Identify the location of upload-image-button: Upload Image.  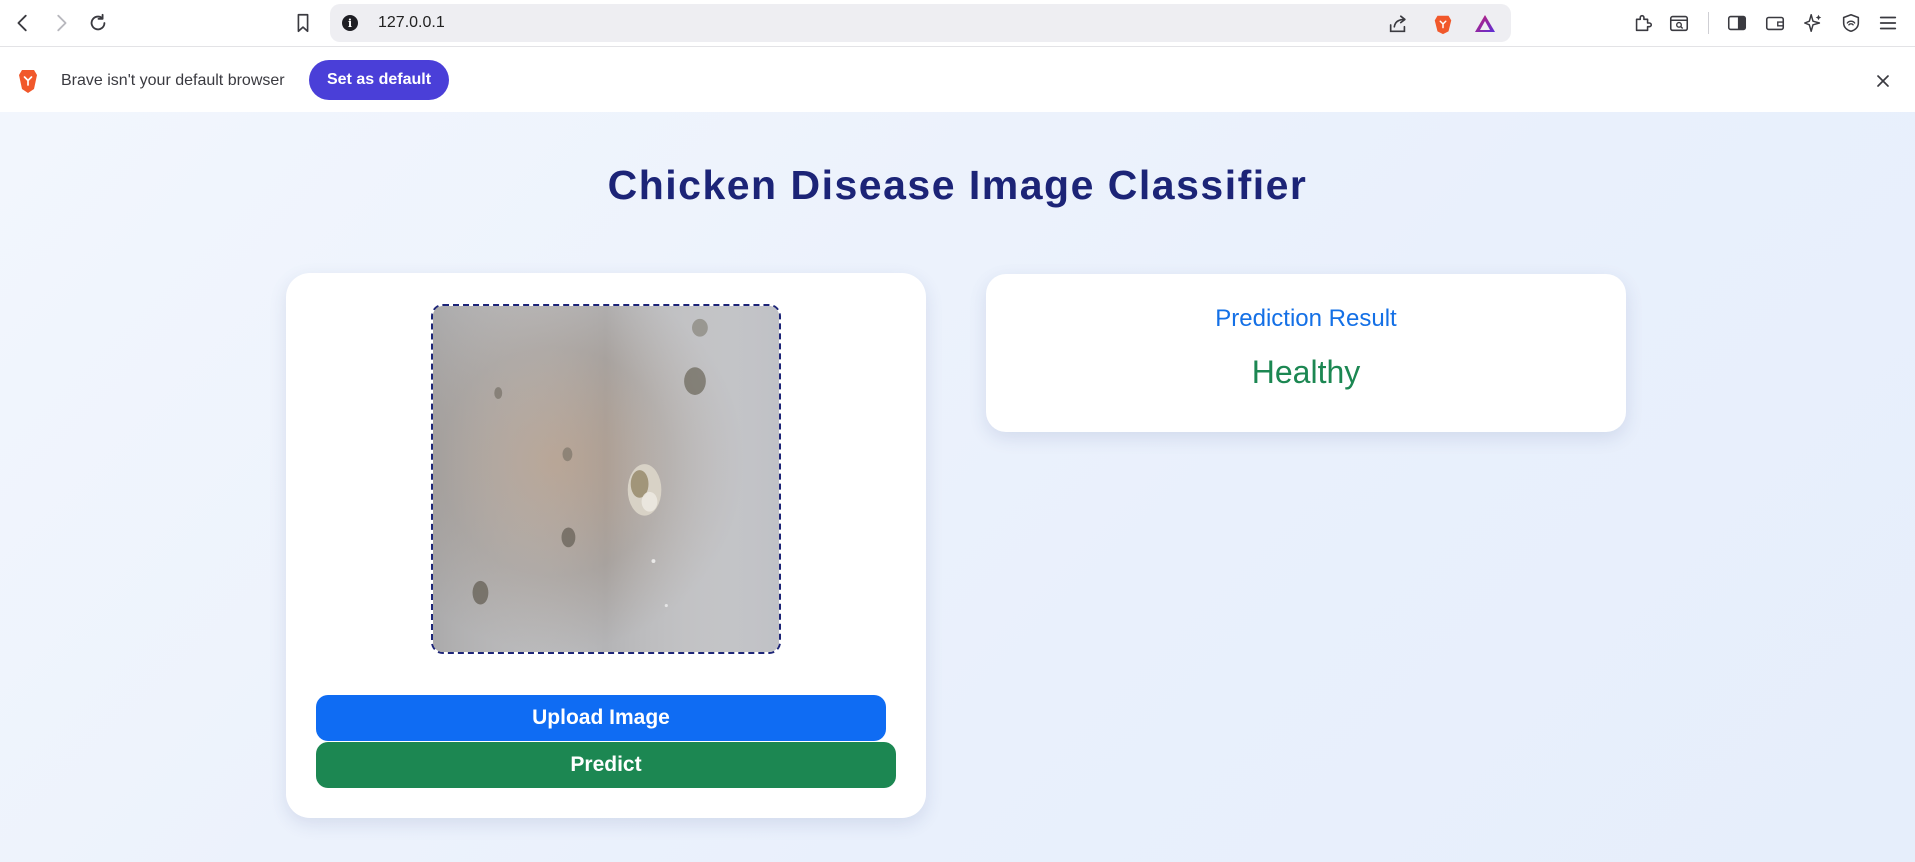
(601, 718).